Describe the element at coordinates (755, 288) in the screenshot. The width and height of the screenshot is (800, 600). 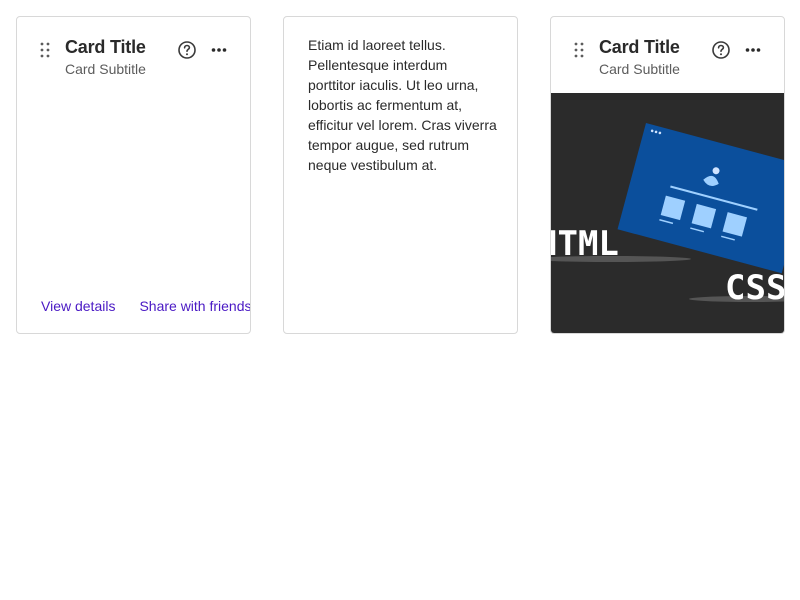
I see `media-label-css: CSS` at that location.